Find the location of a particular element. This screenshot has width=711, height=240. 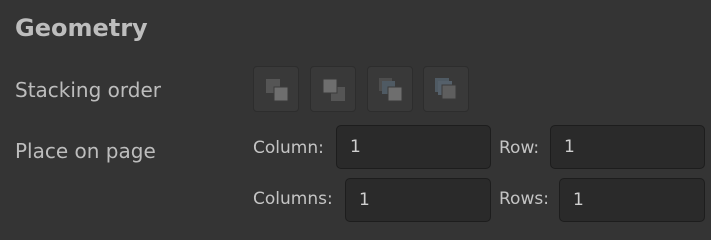

send-to-back-icon is located at coordinates (333, 89).